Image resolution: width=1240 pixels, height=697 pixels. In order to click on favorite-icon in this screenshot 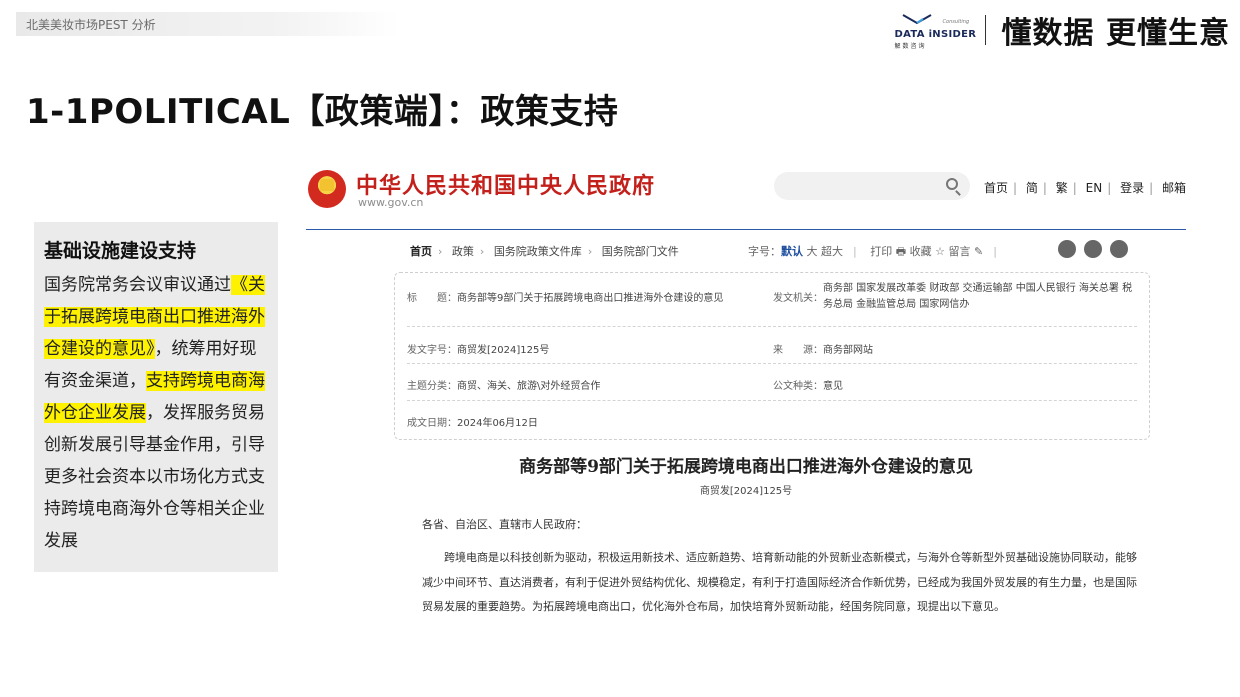, I will do `click(1119, 249)`.